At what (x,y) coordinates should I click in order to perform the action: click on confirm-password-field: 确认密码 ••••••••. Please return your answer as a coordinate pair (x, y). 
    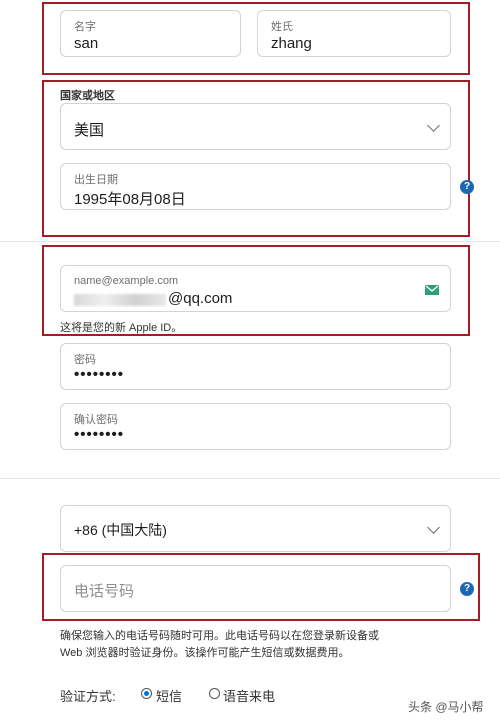
    Looking at the image, I should click on (255, 426).